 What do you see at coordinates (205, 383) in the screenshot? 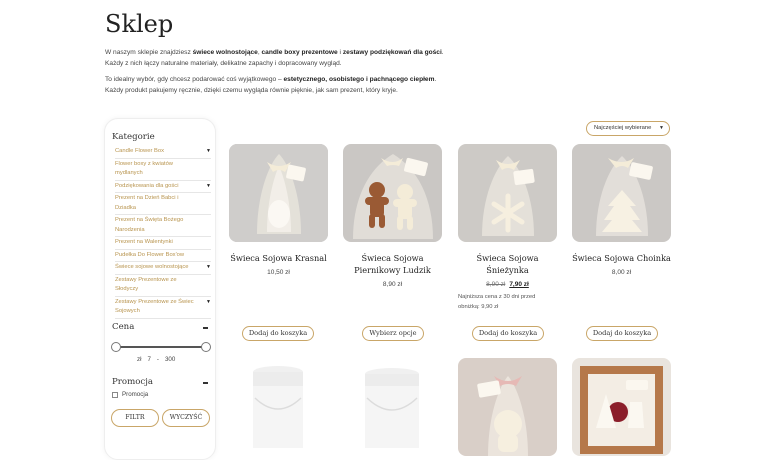
I see `collapse-promotion-icon` at bounding box center [205, 383].